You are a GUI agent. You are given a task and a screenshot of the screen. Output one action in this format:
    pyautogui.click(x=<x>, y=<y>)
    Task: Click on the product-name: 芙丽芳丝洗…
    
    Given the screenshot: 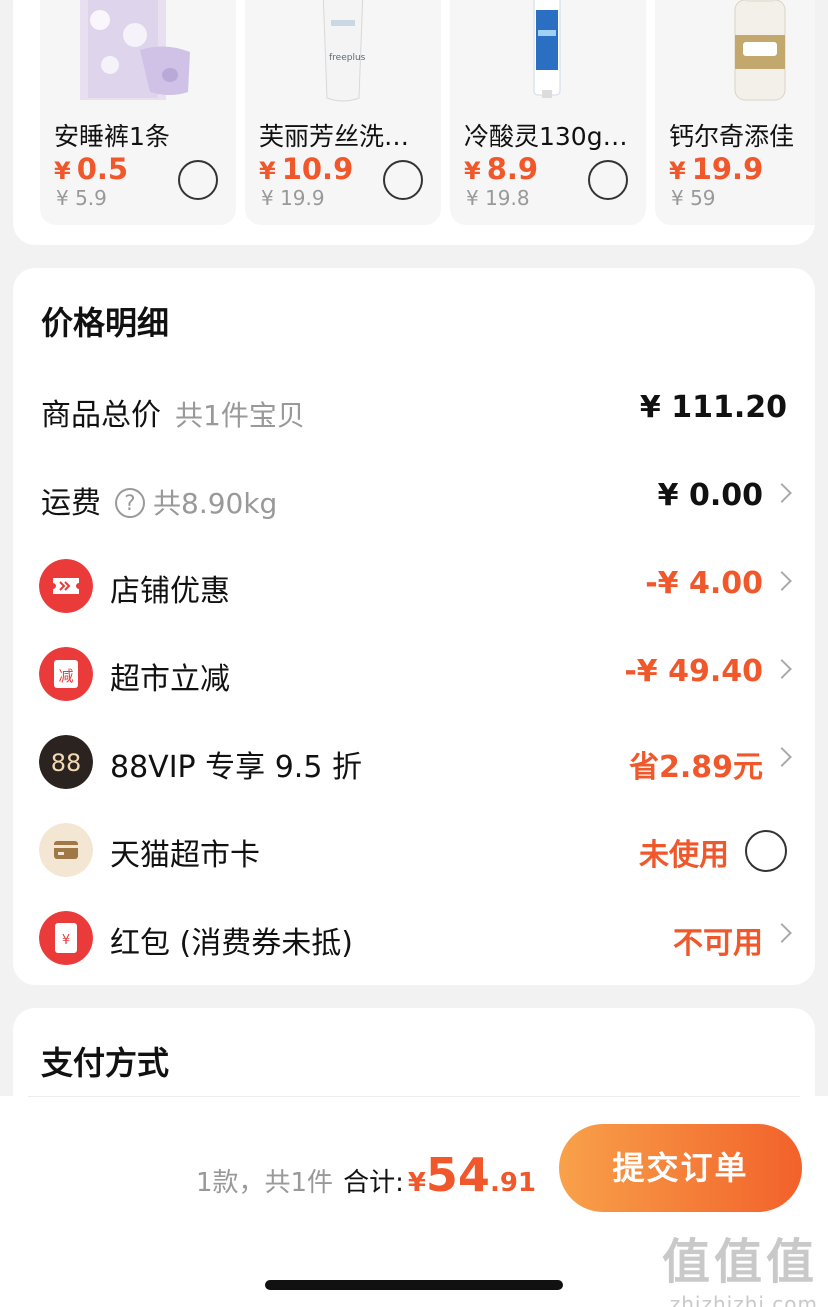 What is the action you would take?
    pyautogui.click(x=334, y=136)
    